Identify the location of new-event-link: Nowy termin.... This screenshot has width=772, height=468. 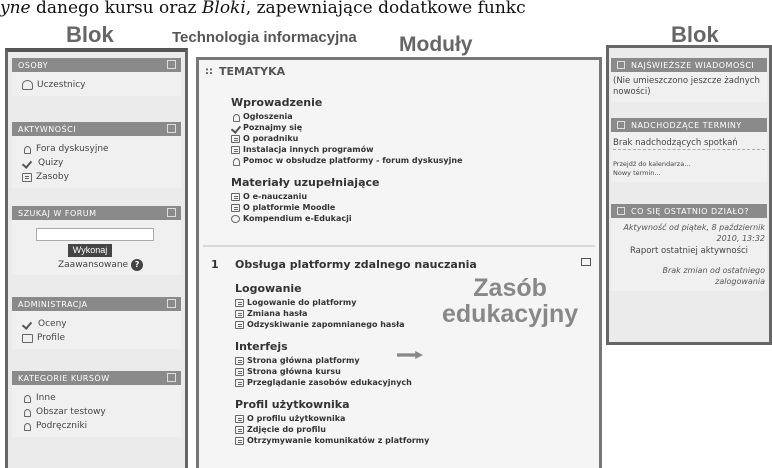
(689, 173).